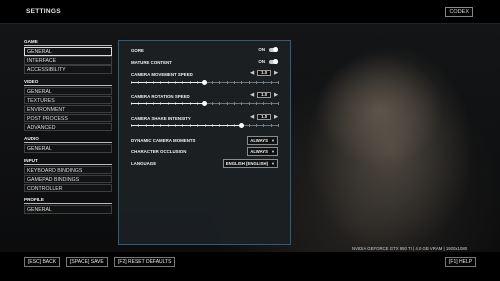 This screenshot has height=281, width=500. I want to click on language-dropdown: ENGLISH (ENGLISH) ▼, so click(250, 163).